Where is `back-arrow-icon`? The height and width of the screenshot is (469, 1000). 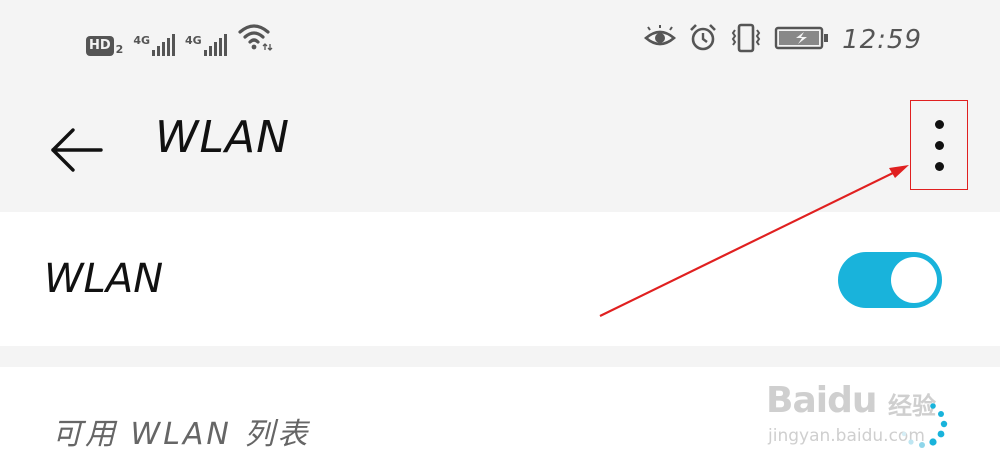 back-arrow-icon is located at coordinates (77, 150).